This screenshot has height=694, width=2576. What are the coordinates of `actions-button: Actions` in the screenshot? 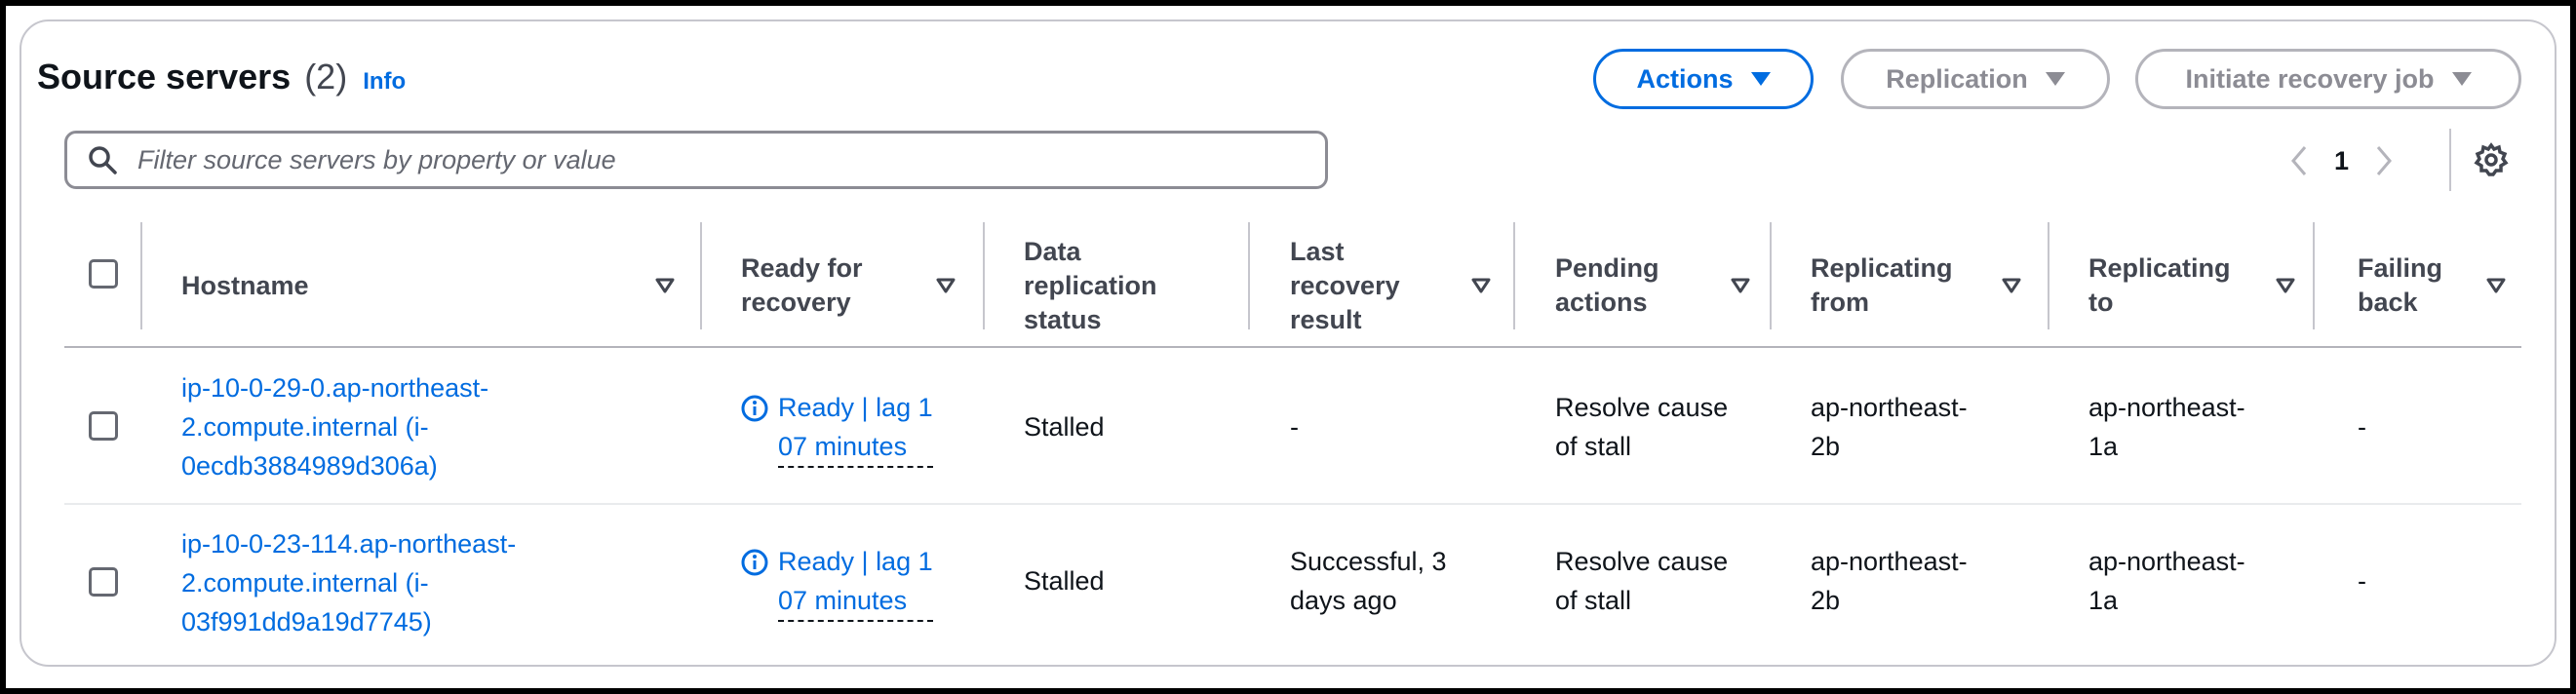 It's located at (1703, 79).